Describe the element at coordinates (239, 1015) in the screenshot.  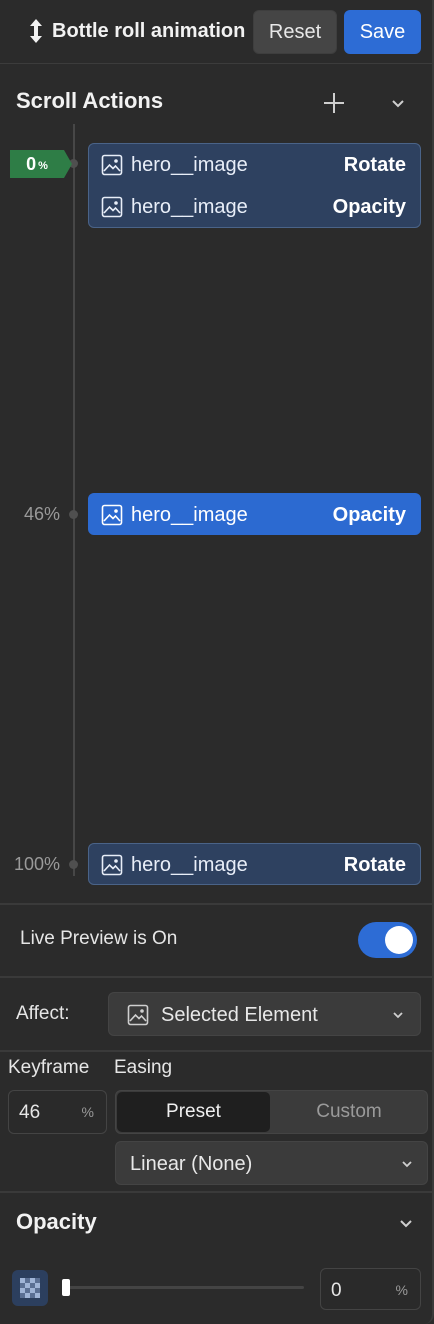
I see `affect-value: Selected Element` at that location.